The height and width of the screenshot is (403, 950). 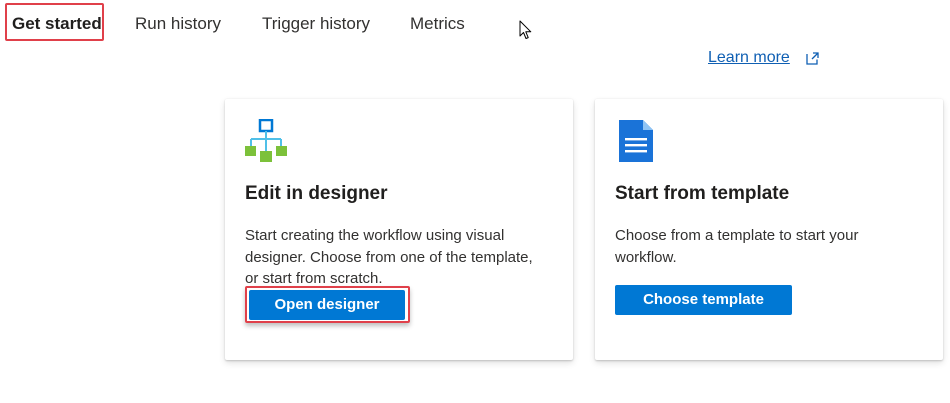 I want to click on card-title: Edit in designer, so click(x=316, y=193).